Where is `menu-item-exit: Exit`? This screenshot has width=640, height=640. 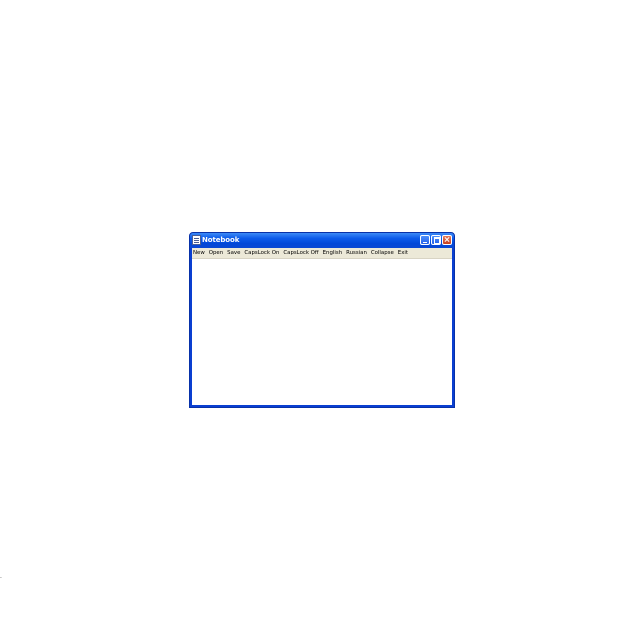 menu-item-exit: Exit is located at coordinates (403, 253).